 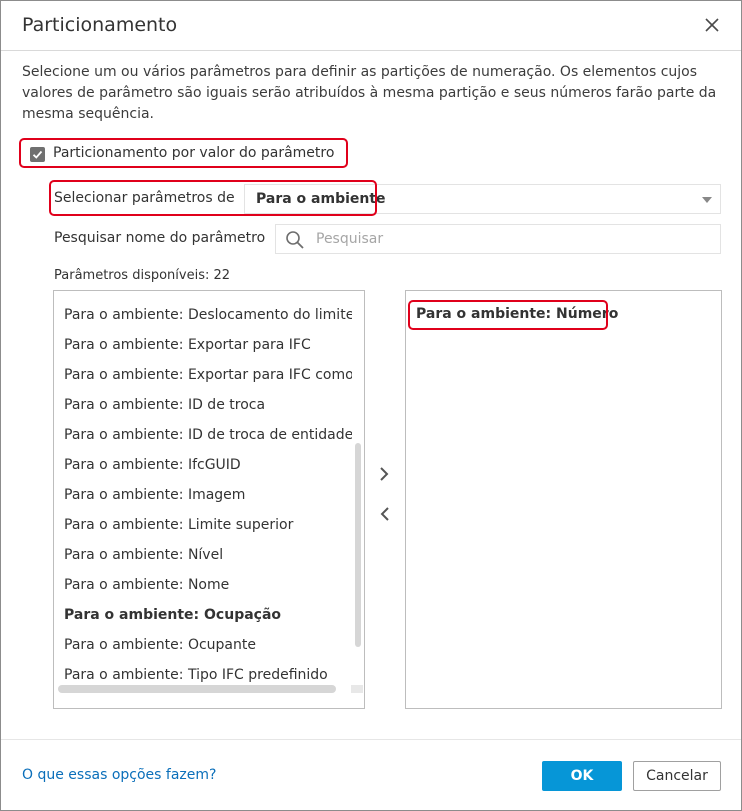 I want to click on search-label: Pesquisar nome do parâmetro, so click(x=160, y=238).